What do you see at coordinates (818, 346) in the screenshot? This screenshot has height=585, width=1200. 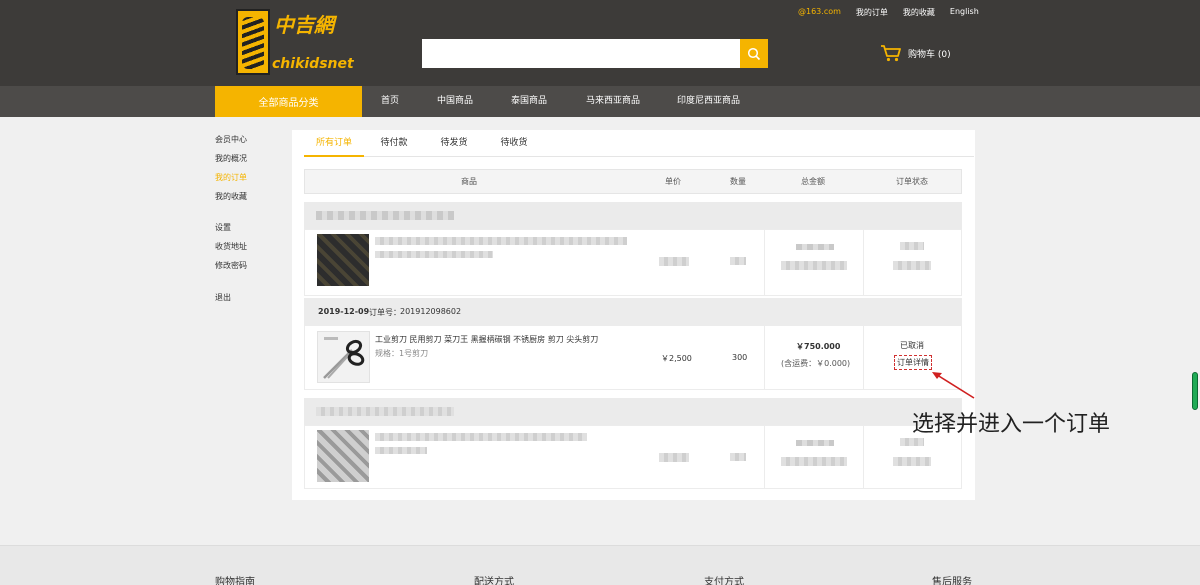 I see `order-total: ￥750.000` at bounding box center [818, 346].